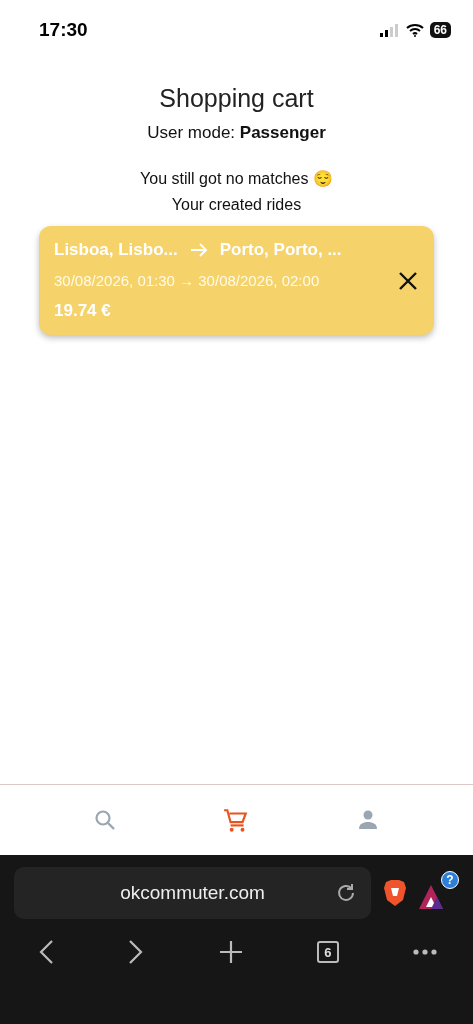  Describe the element at coordinates (236, 98) in the screenshot. I see `page-title: Shopping cart` at that location.